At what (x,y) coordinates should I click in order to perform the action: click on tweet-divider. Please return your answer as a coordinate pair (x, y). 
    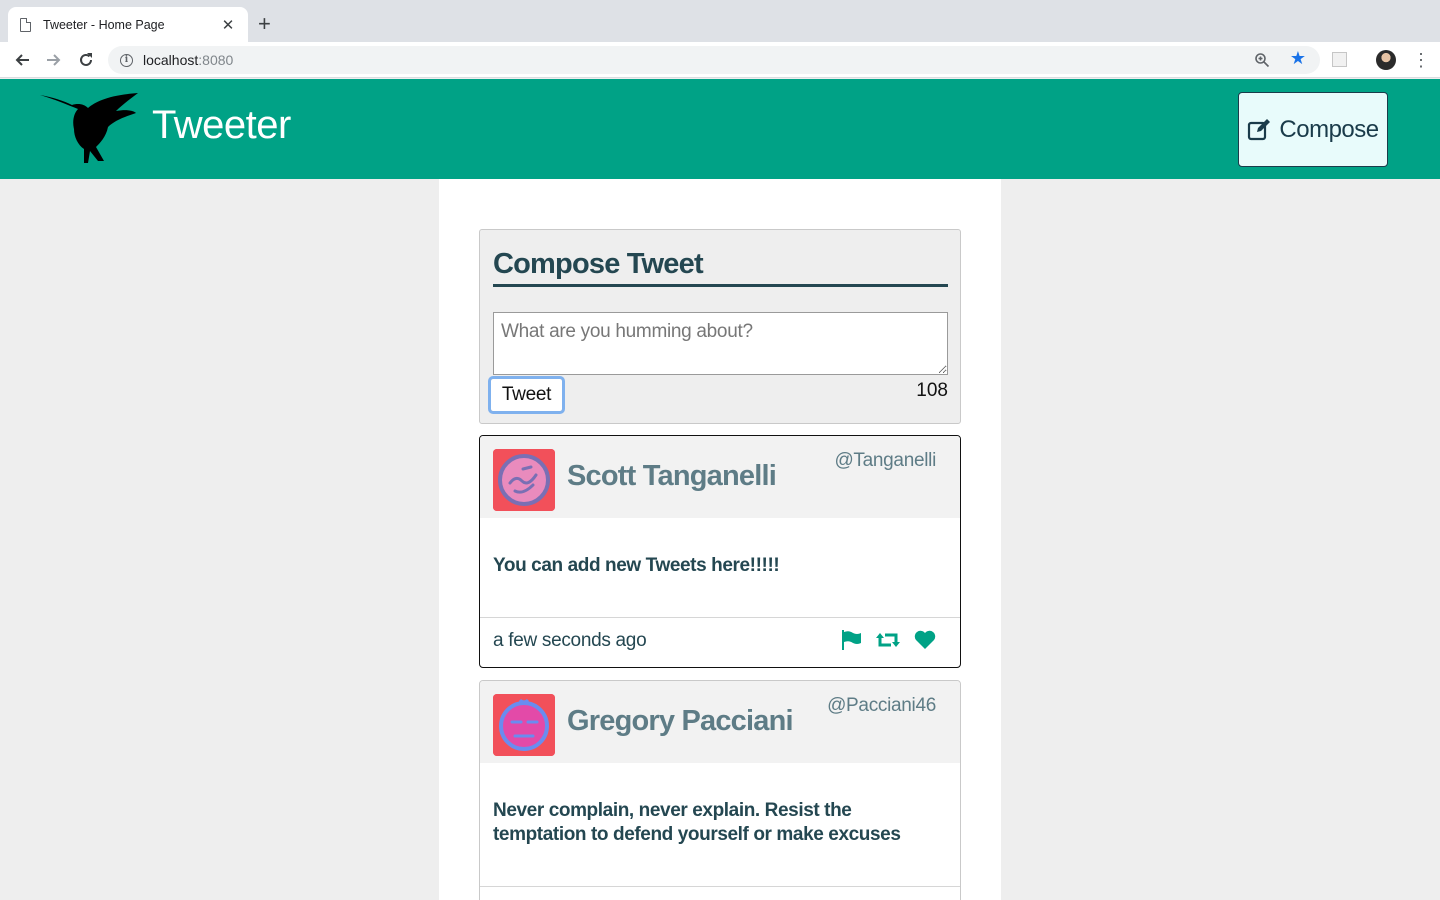
    Looking at the image, I should click on (720, 886).